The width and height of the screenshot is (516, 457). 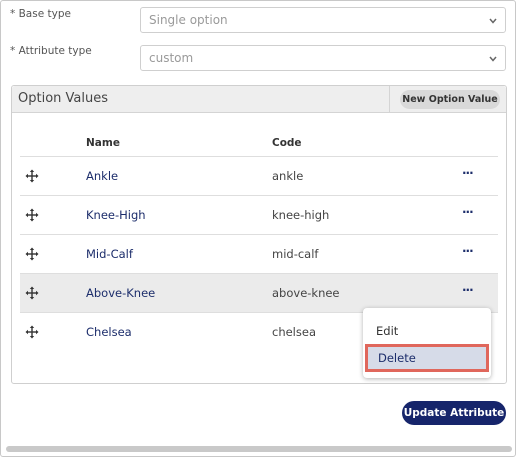 What do you see at coordinates (454, 413) in the screenshot?
I see `update-attribute-button: Update Attribute` at bounding box center [454, 413].